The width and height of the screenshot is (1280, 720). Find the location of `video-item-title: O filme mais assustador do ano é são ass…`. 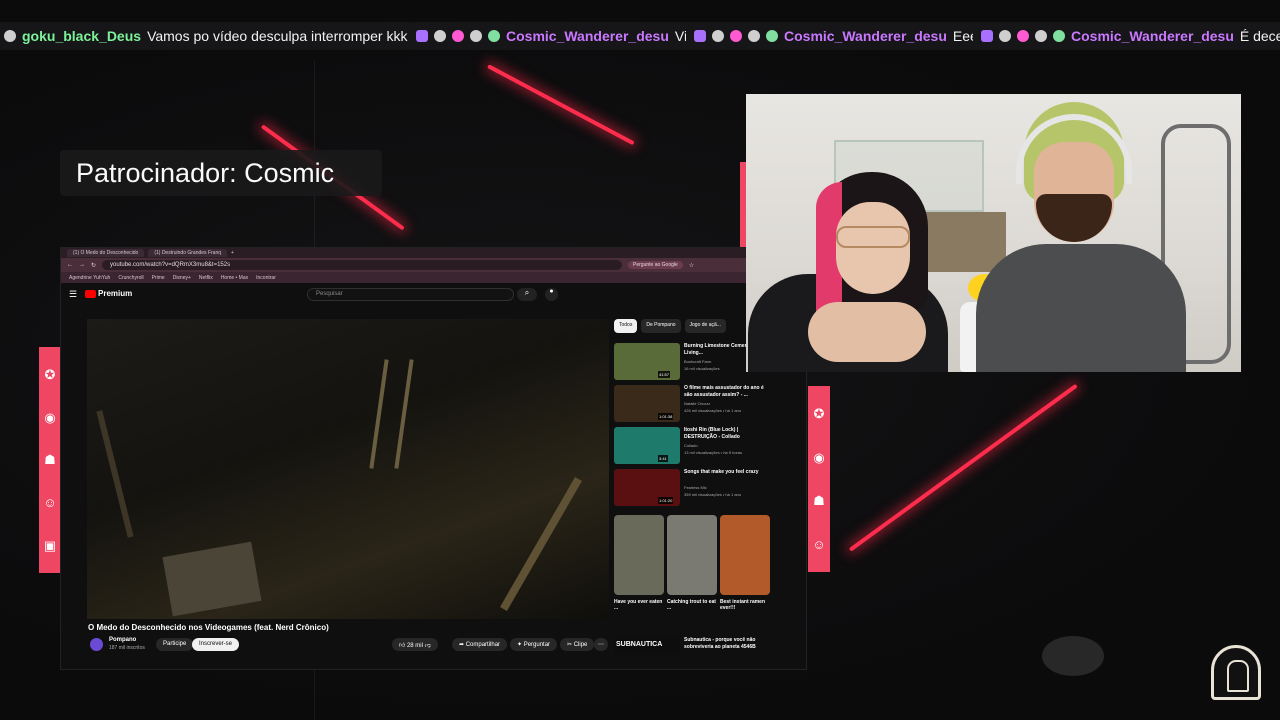

video-item-title: O filme mais assustador do ano é são ass… is located at coordinates (724, 391).